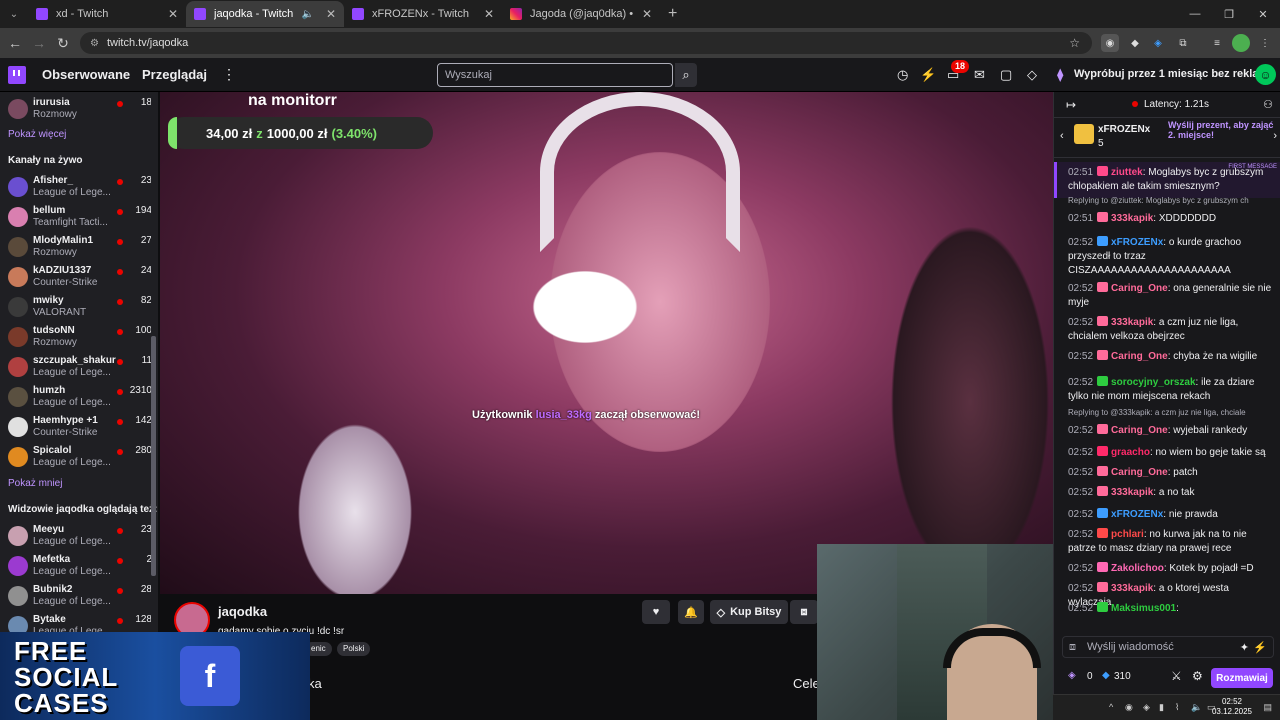 Image resolution: width=1280 pixels, height=720 pixels. What do you see at coordinates (79, 368) in the screenshot?
I see `sidebar-channel: szczupak_shakur League of Lege... 11` at bounding box center [79, 368].